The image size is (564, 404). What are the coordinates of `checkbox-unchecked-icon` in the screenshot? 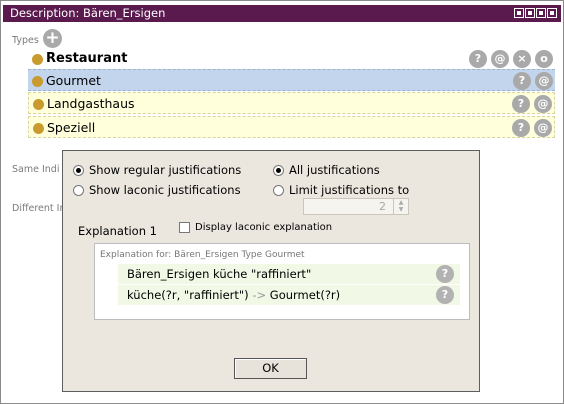 It's located at (184, 227).